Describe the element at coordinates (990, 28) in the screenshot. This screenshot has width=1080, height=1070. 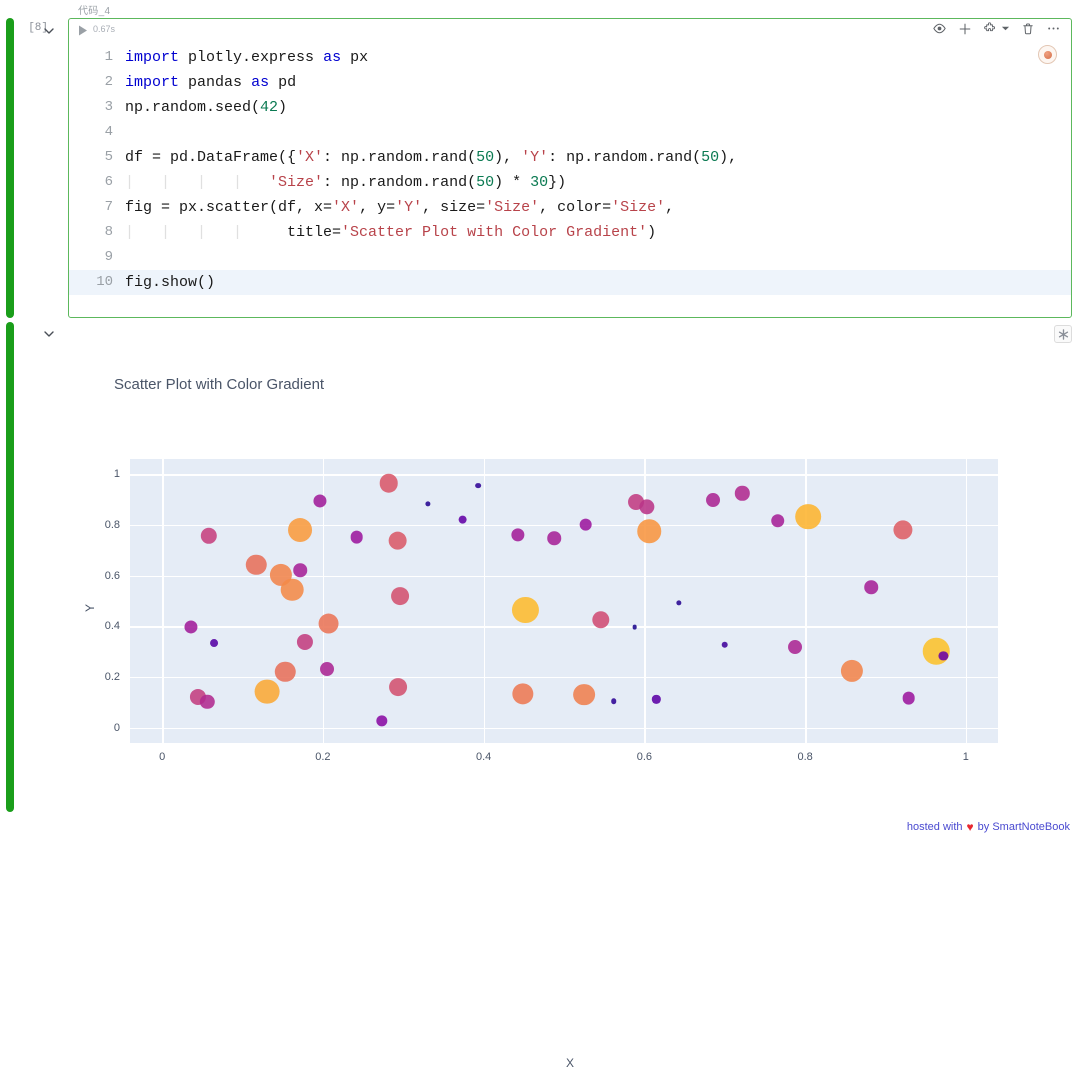
I see `puzzle-icon` at that location.